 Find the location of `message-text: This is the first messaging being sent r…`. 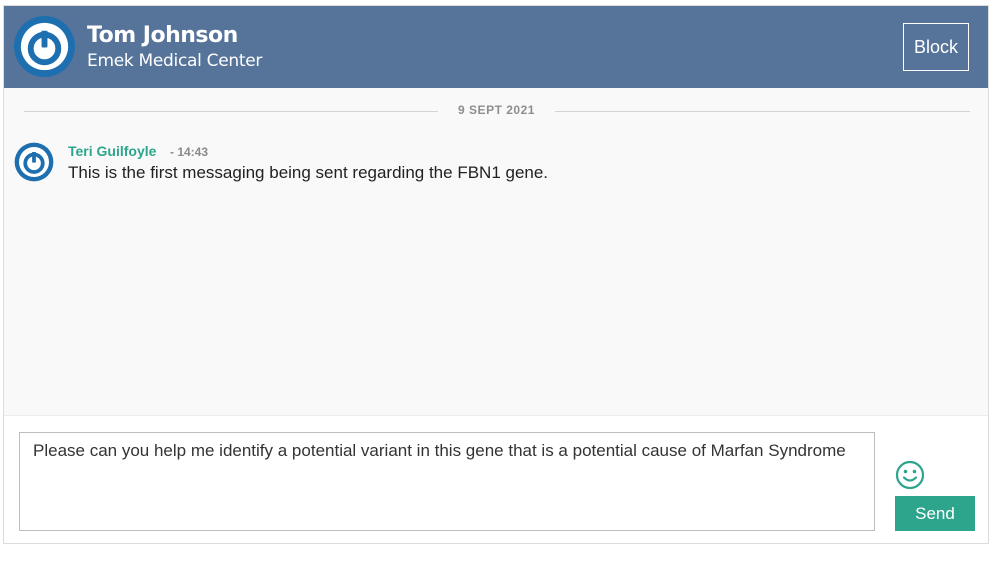

message-text: This is the first messaging being sent r… is located at coordinates (308, 172).